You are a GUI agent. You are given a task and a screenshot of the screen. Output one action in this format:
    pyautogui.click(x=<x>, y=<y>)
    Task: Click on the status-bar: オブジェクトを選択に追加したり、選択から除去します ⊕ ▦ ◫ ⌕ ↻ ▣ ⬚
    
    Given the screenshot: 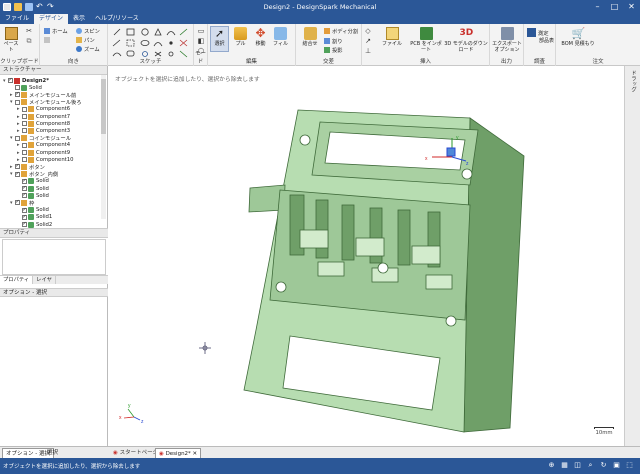 What is the action you would take?
    pyautogui.click(x=320, y=466)
    